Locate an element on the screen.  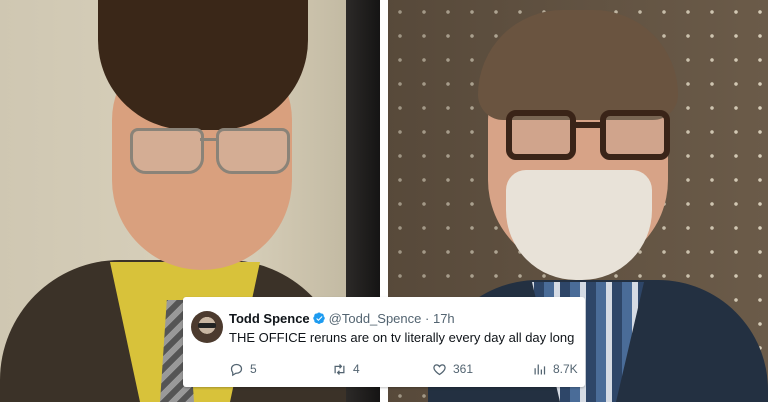
views-icon is located at coordinates (540, 369).